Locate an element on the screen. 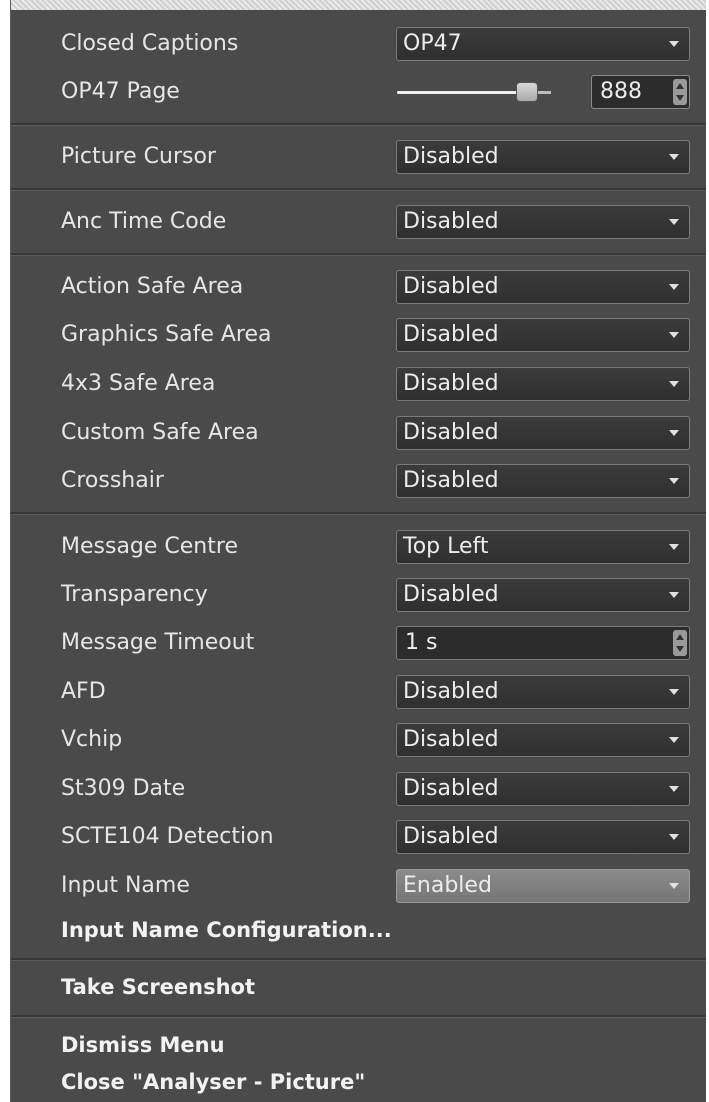 This screenshot has height=1102, width=709. op47-page-value: 888 is located at coordinates (621, 91).